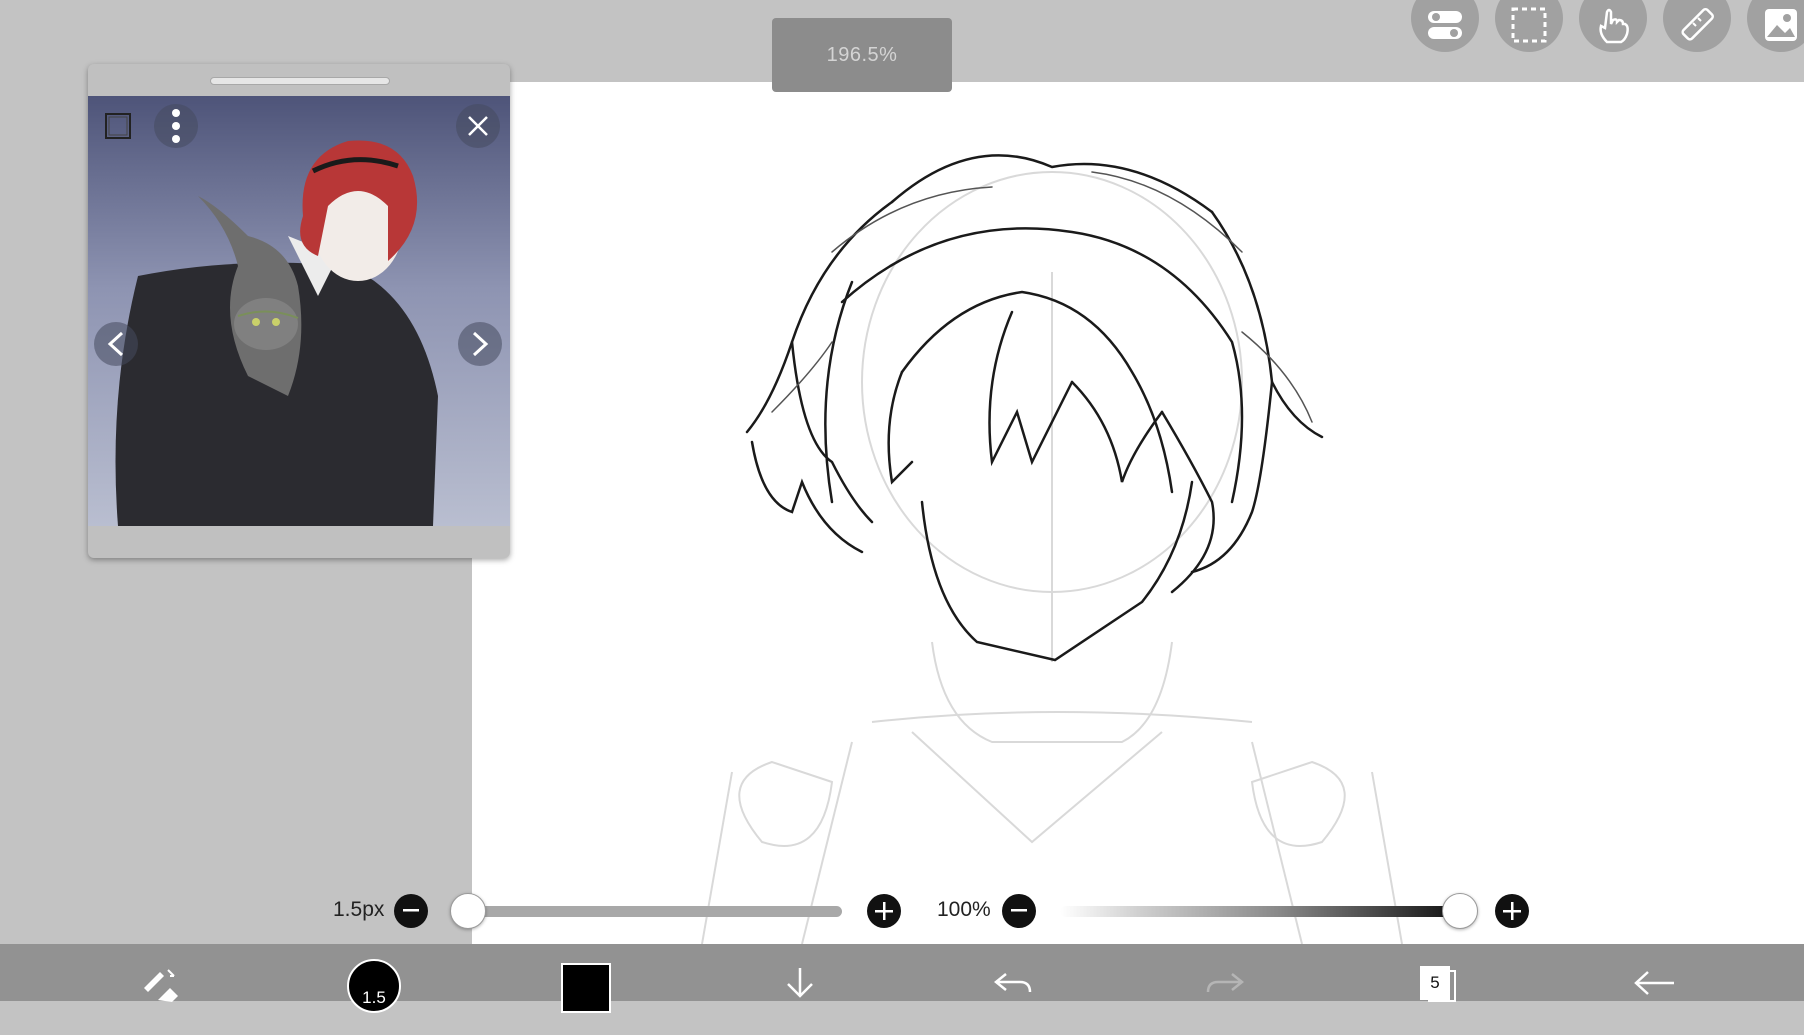  I want to click on more-vertical-icon, so click(176, 126).